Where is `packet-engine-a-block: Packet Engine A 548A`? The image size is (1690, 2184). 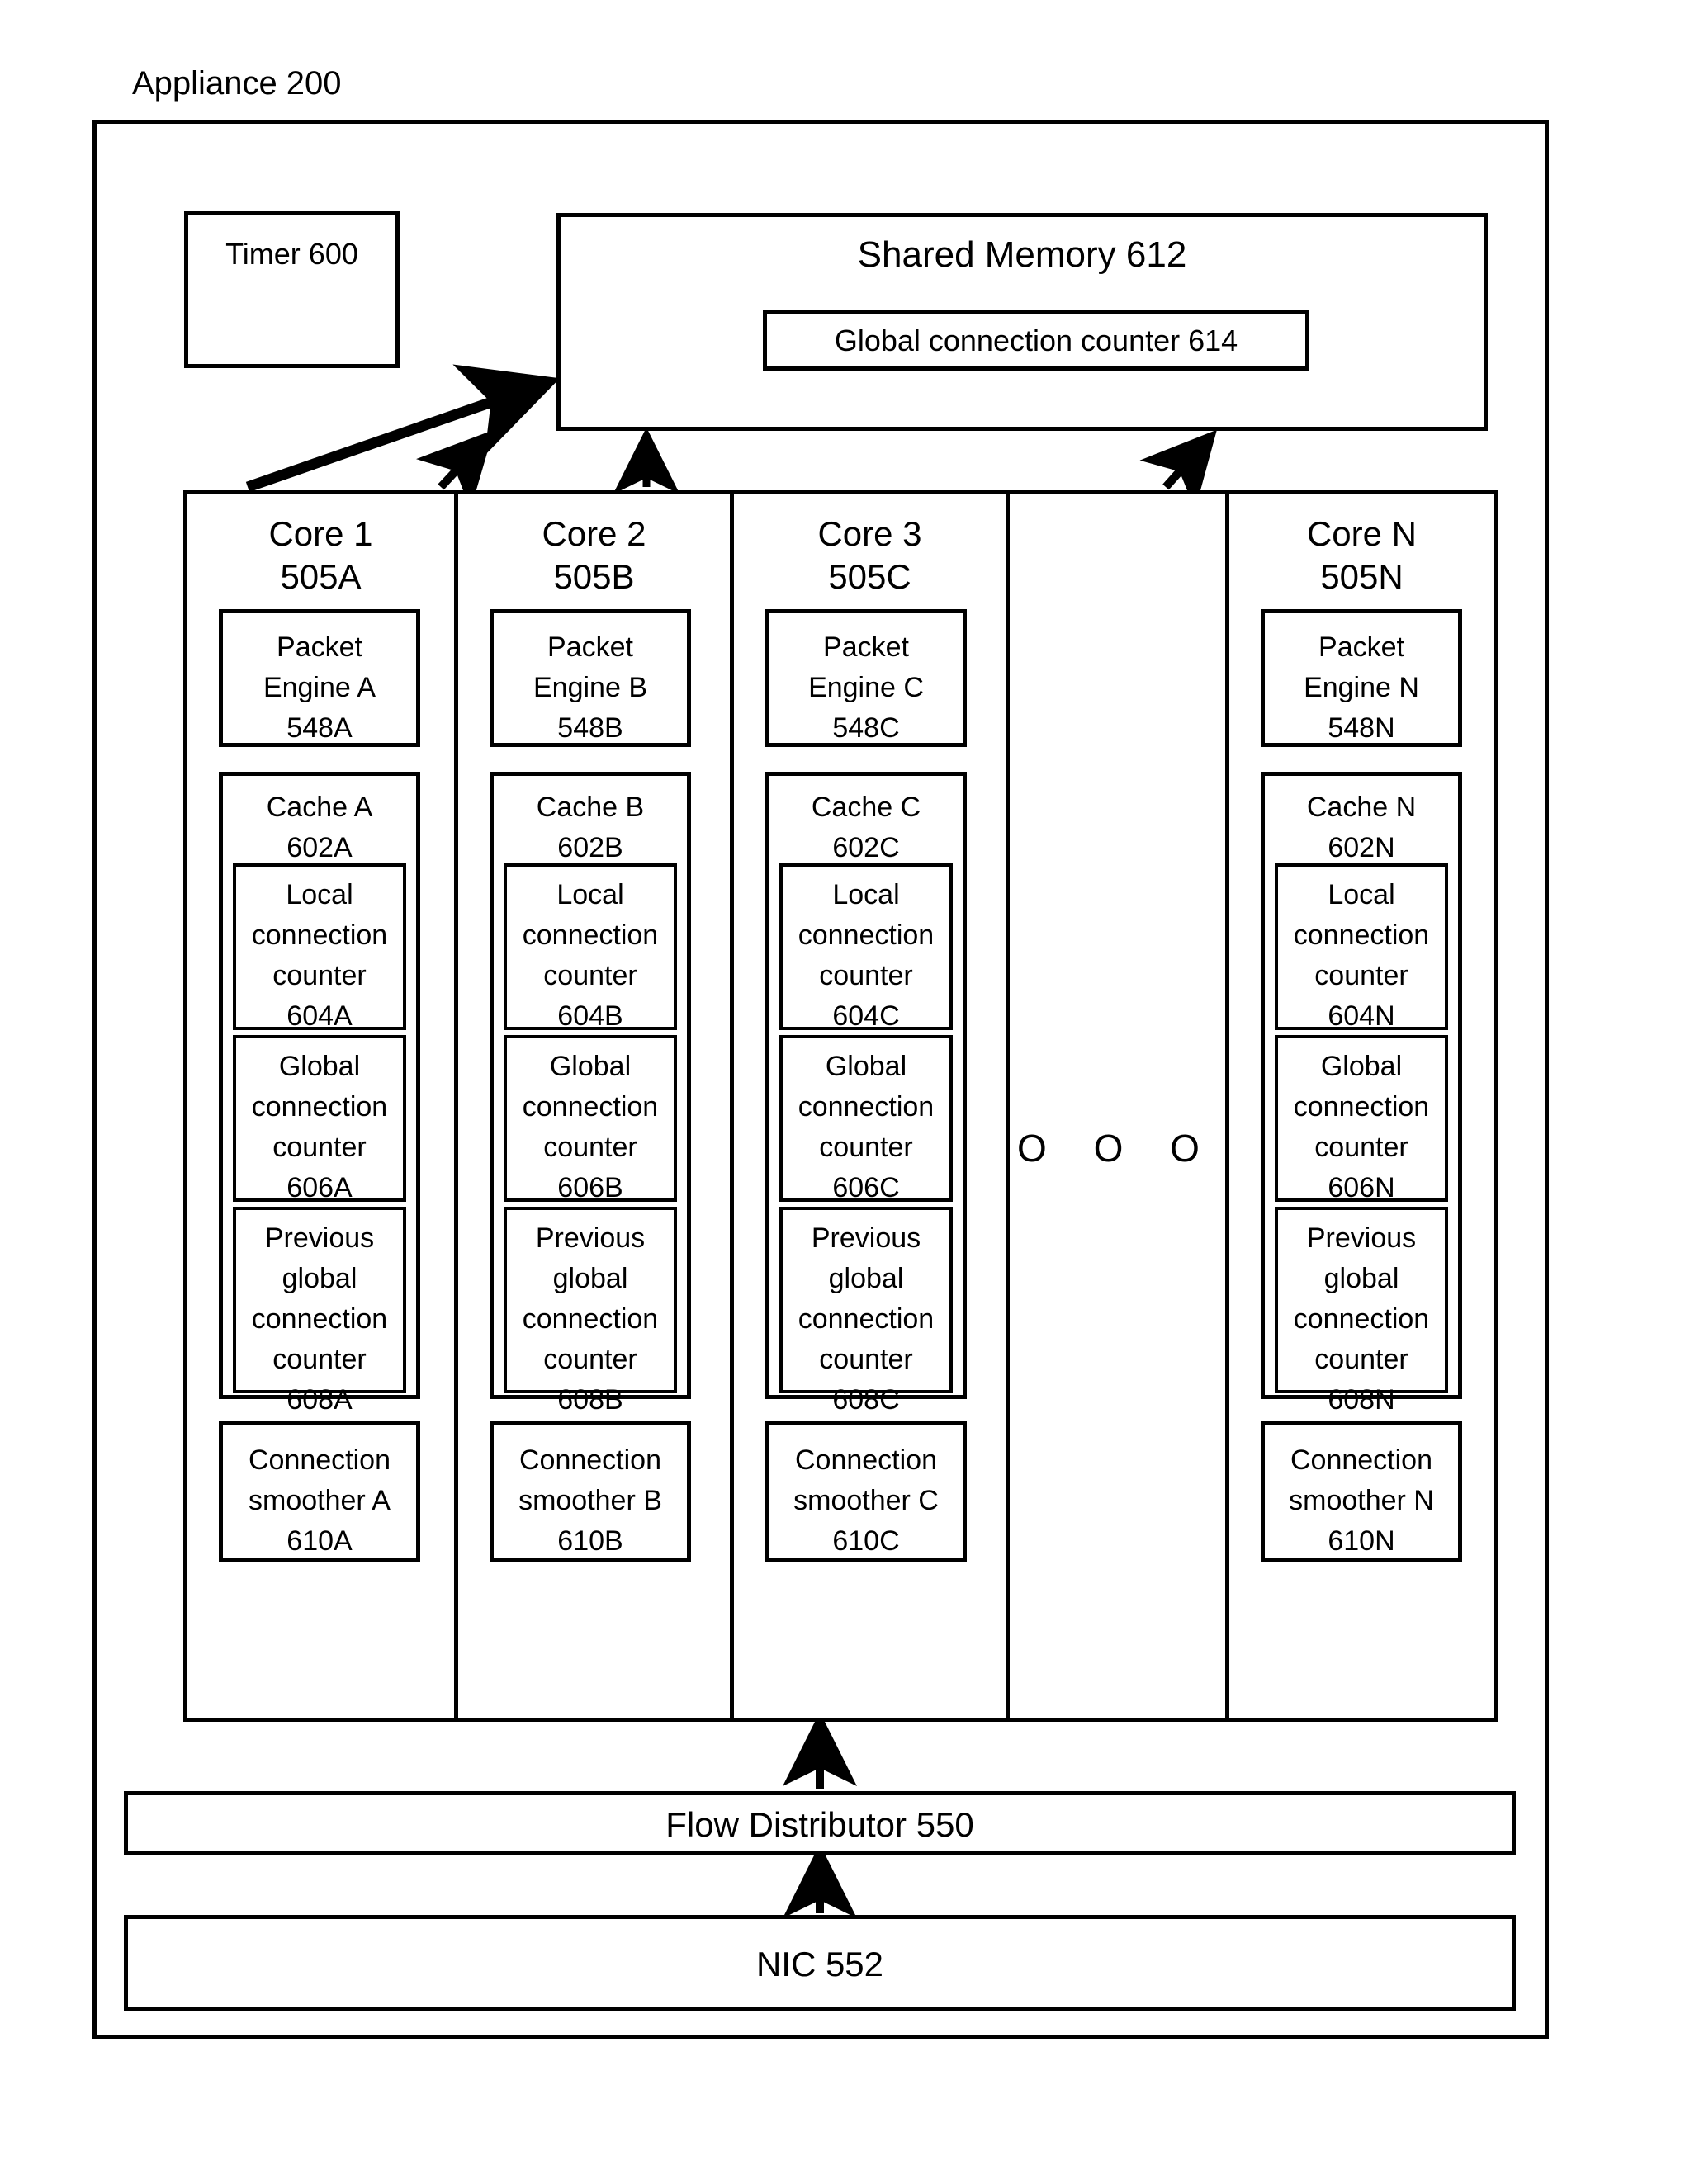
packet-engine-a-block: Packet Engine A 548A is located at coordinates (320, 678).